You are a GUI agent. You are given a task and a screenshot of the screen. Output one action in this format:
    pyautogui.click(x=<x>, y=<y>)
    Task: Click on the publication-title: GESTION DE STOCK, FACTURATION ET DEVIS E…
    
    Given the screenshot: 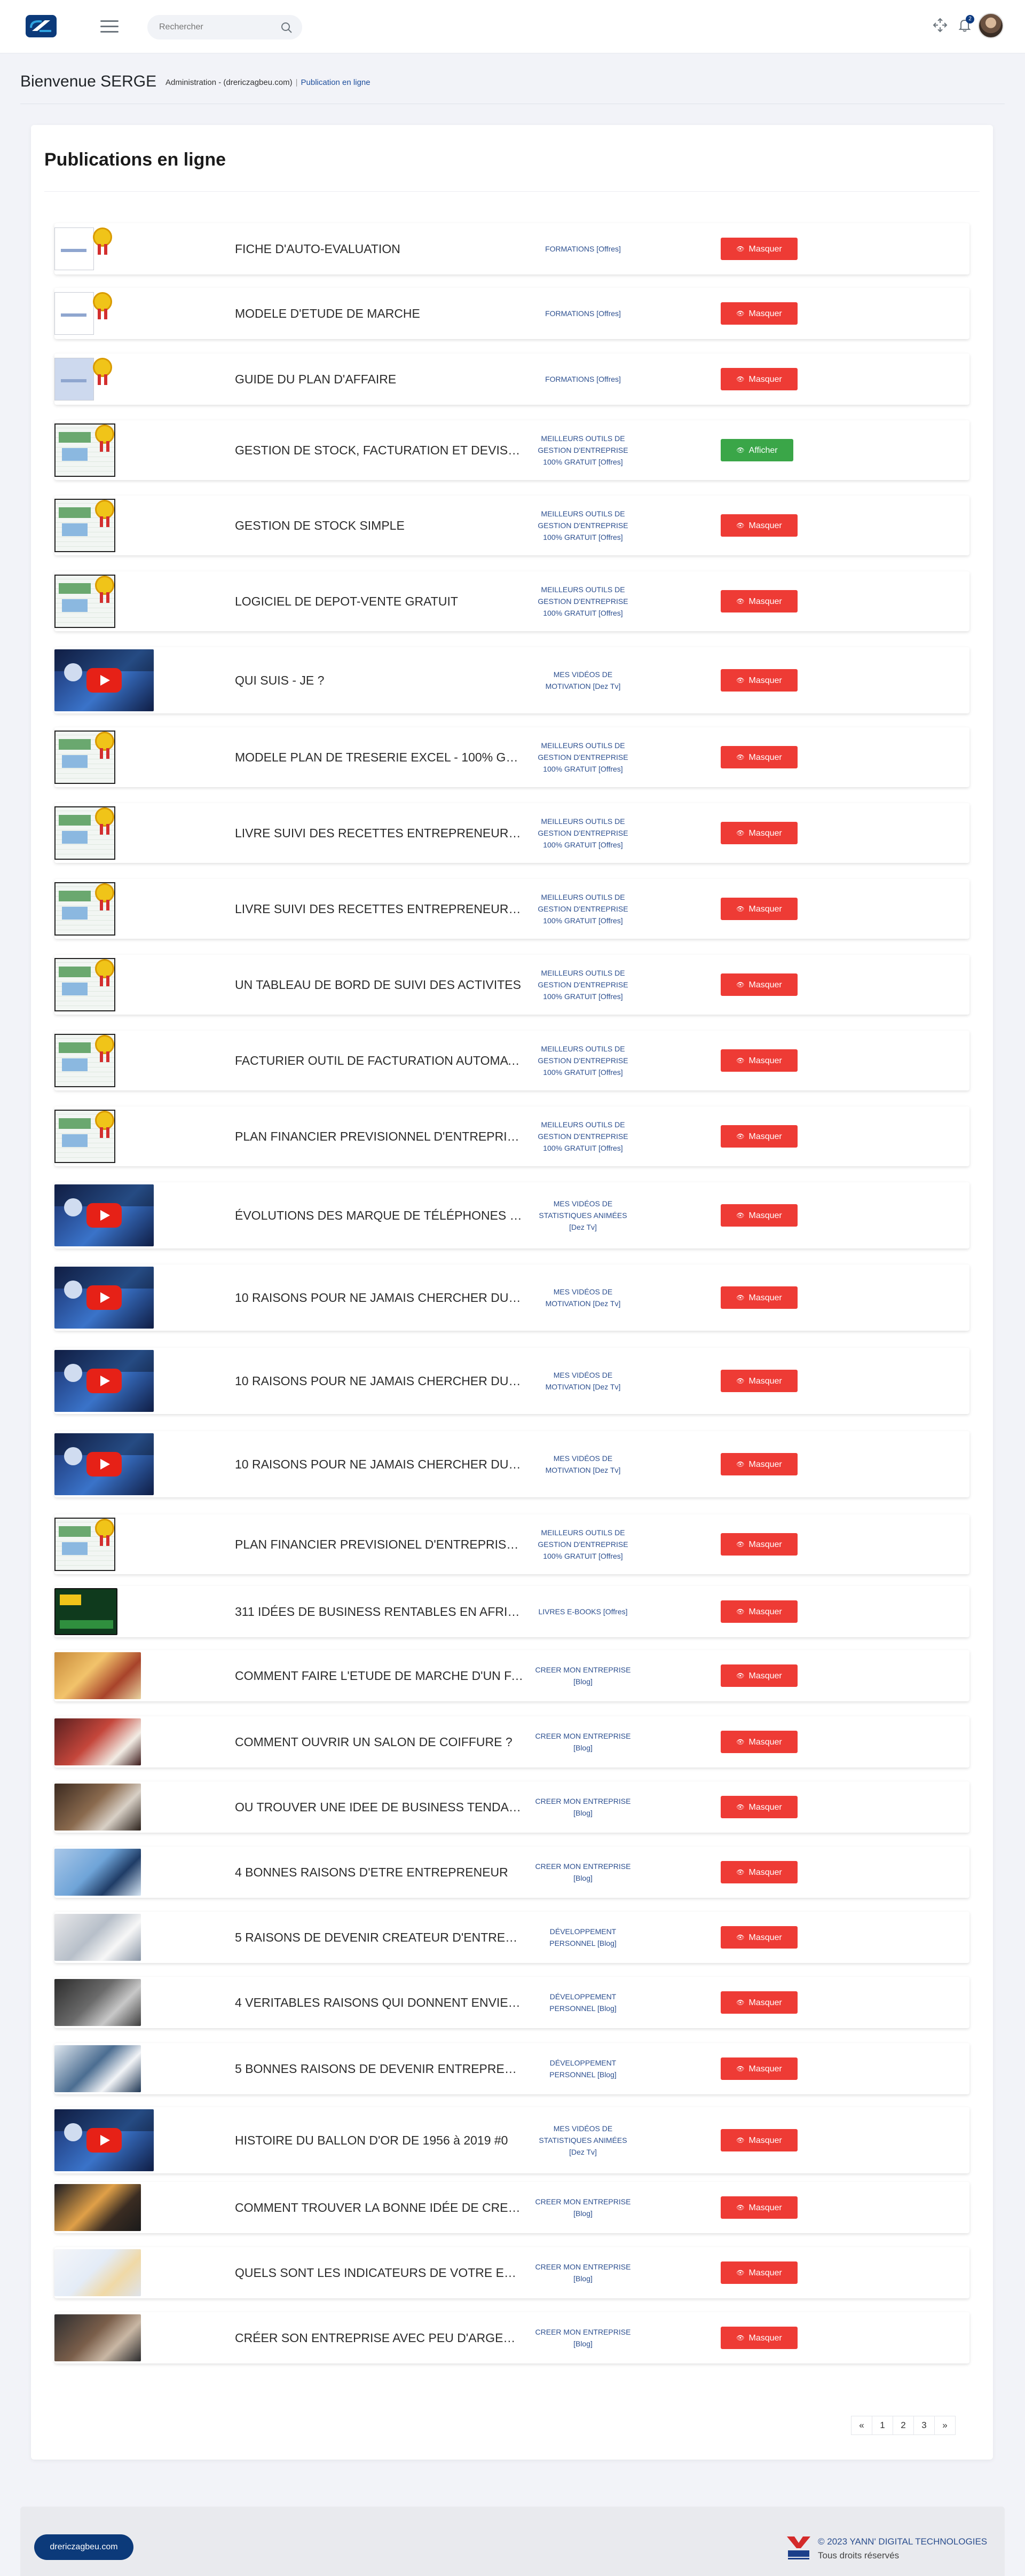 What is the action you would take?
    pyautogui.click(x=379, y=451)
    